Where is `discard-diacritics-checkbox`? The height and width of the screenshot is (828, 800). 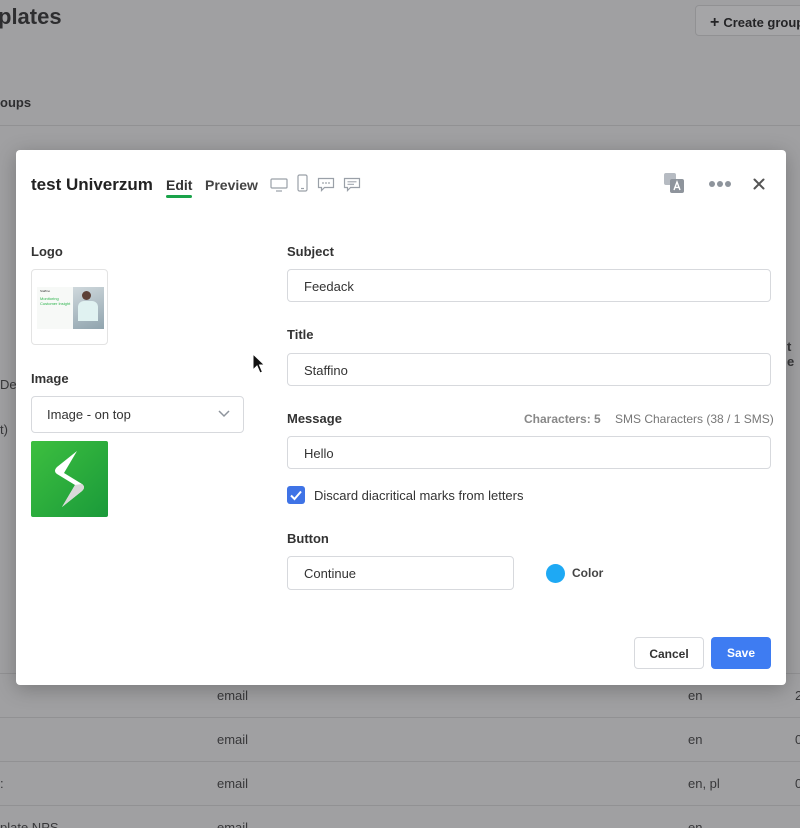 discard-diacritics-checkbox is located at coordinates (296, 495).